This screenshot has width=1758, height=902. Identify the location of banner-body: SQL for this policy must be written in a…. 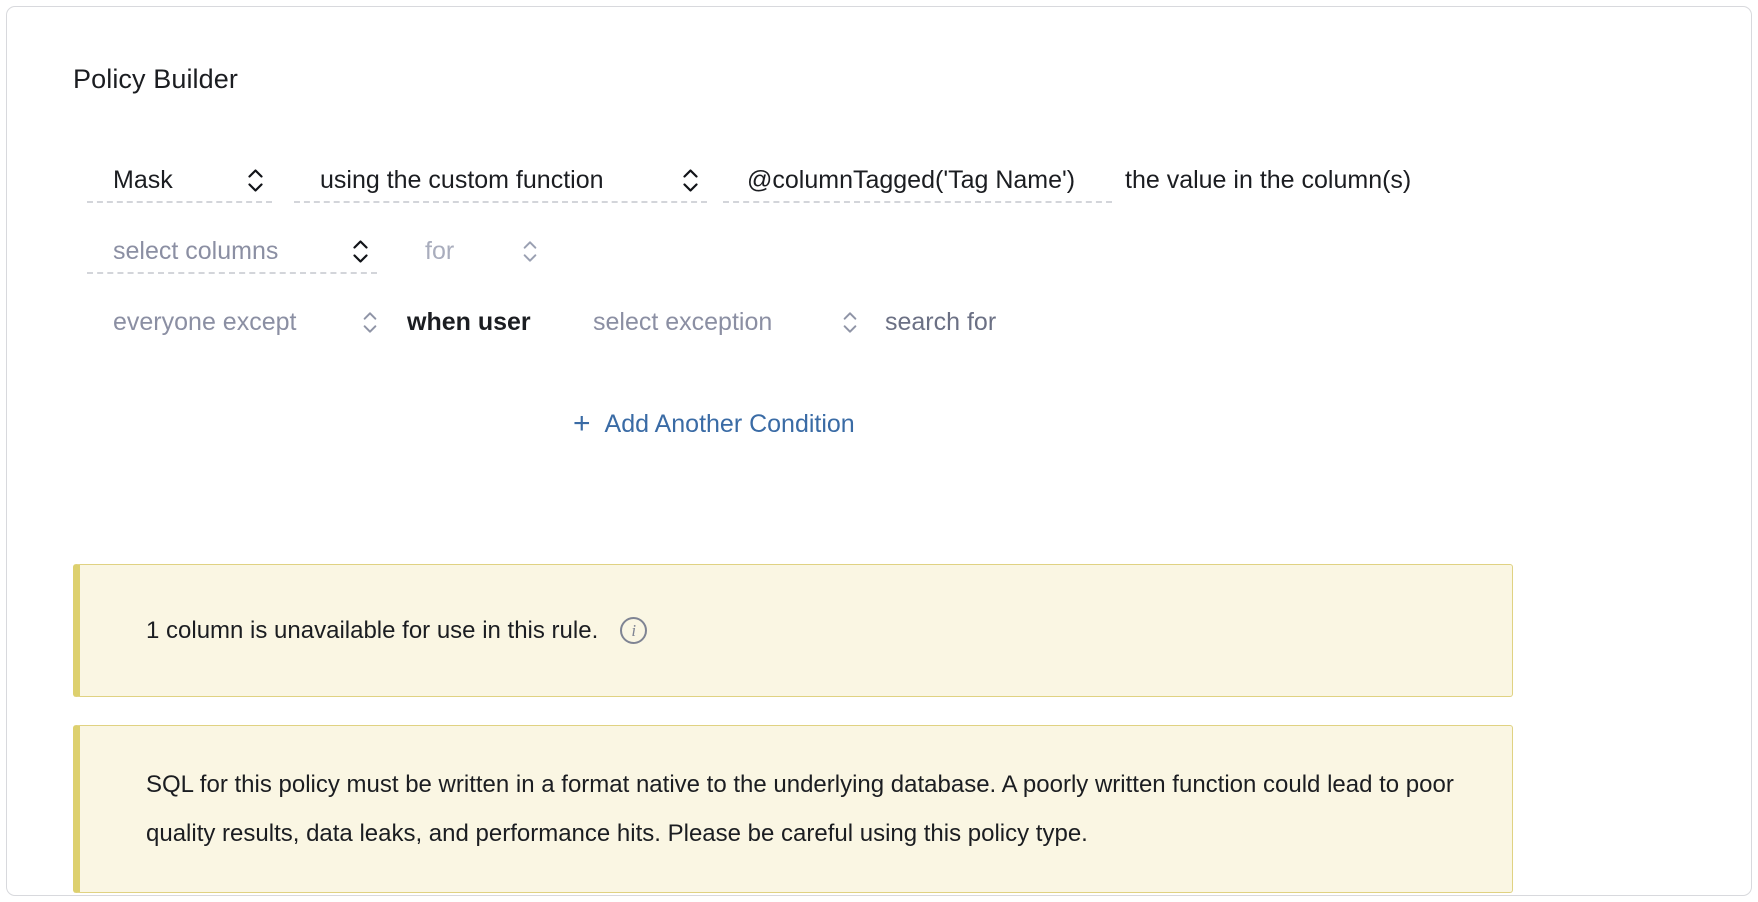
(796, 809).